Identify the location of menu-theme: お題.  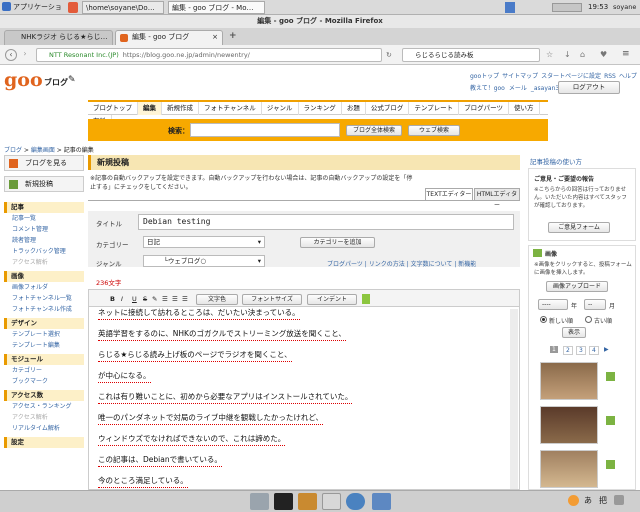
(354, 108).